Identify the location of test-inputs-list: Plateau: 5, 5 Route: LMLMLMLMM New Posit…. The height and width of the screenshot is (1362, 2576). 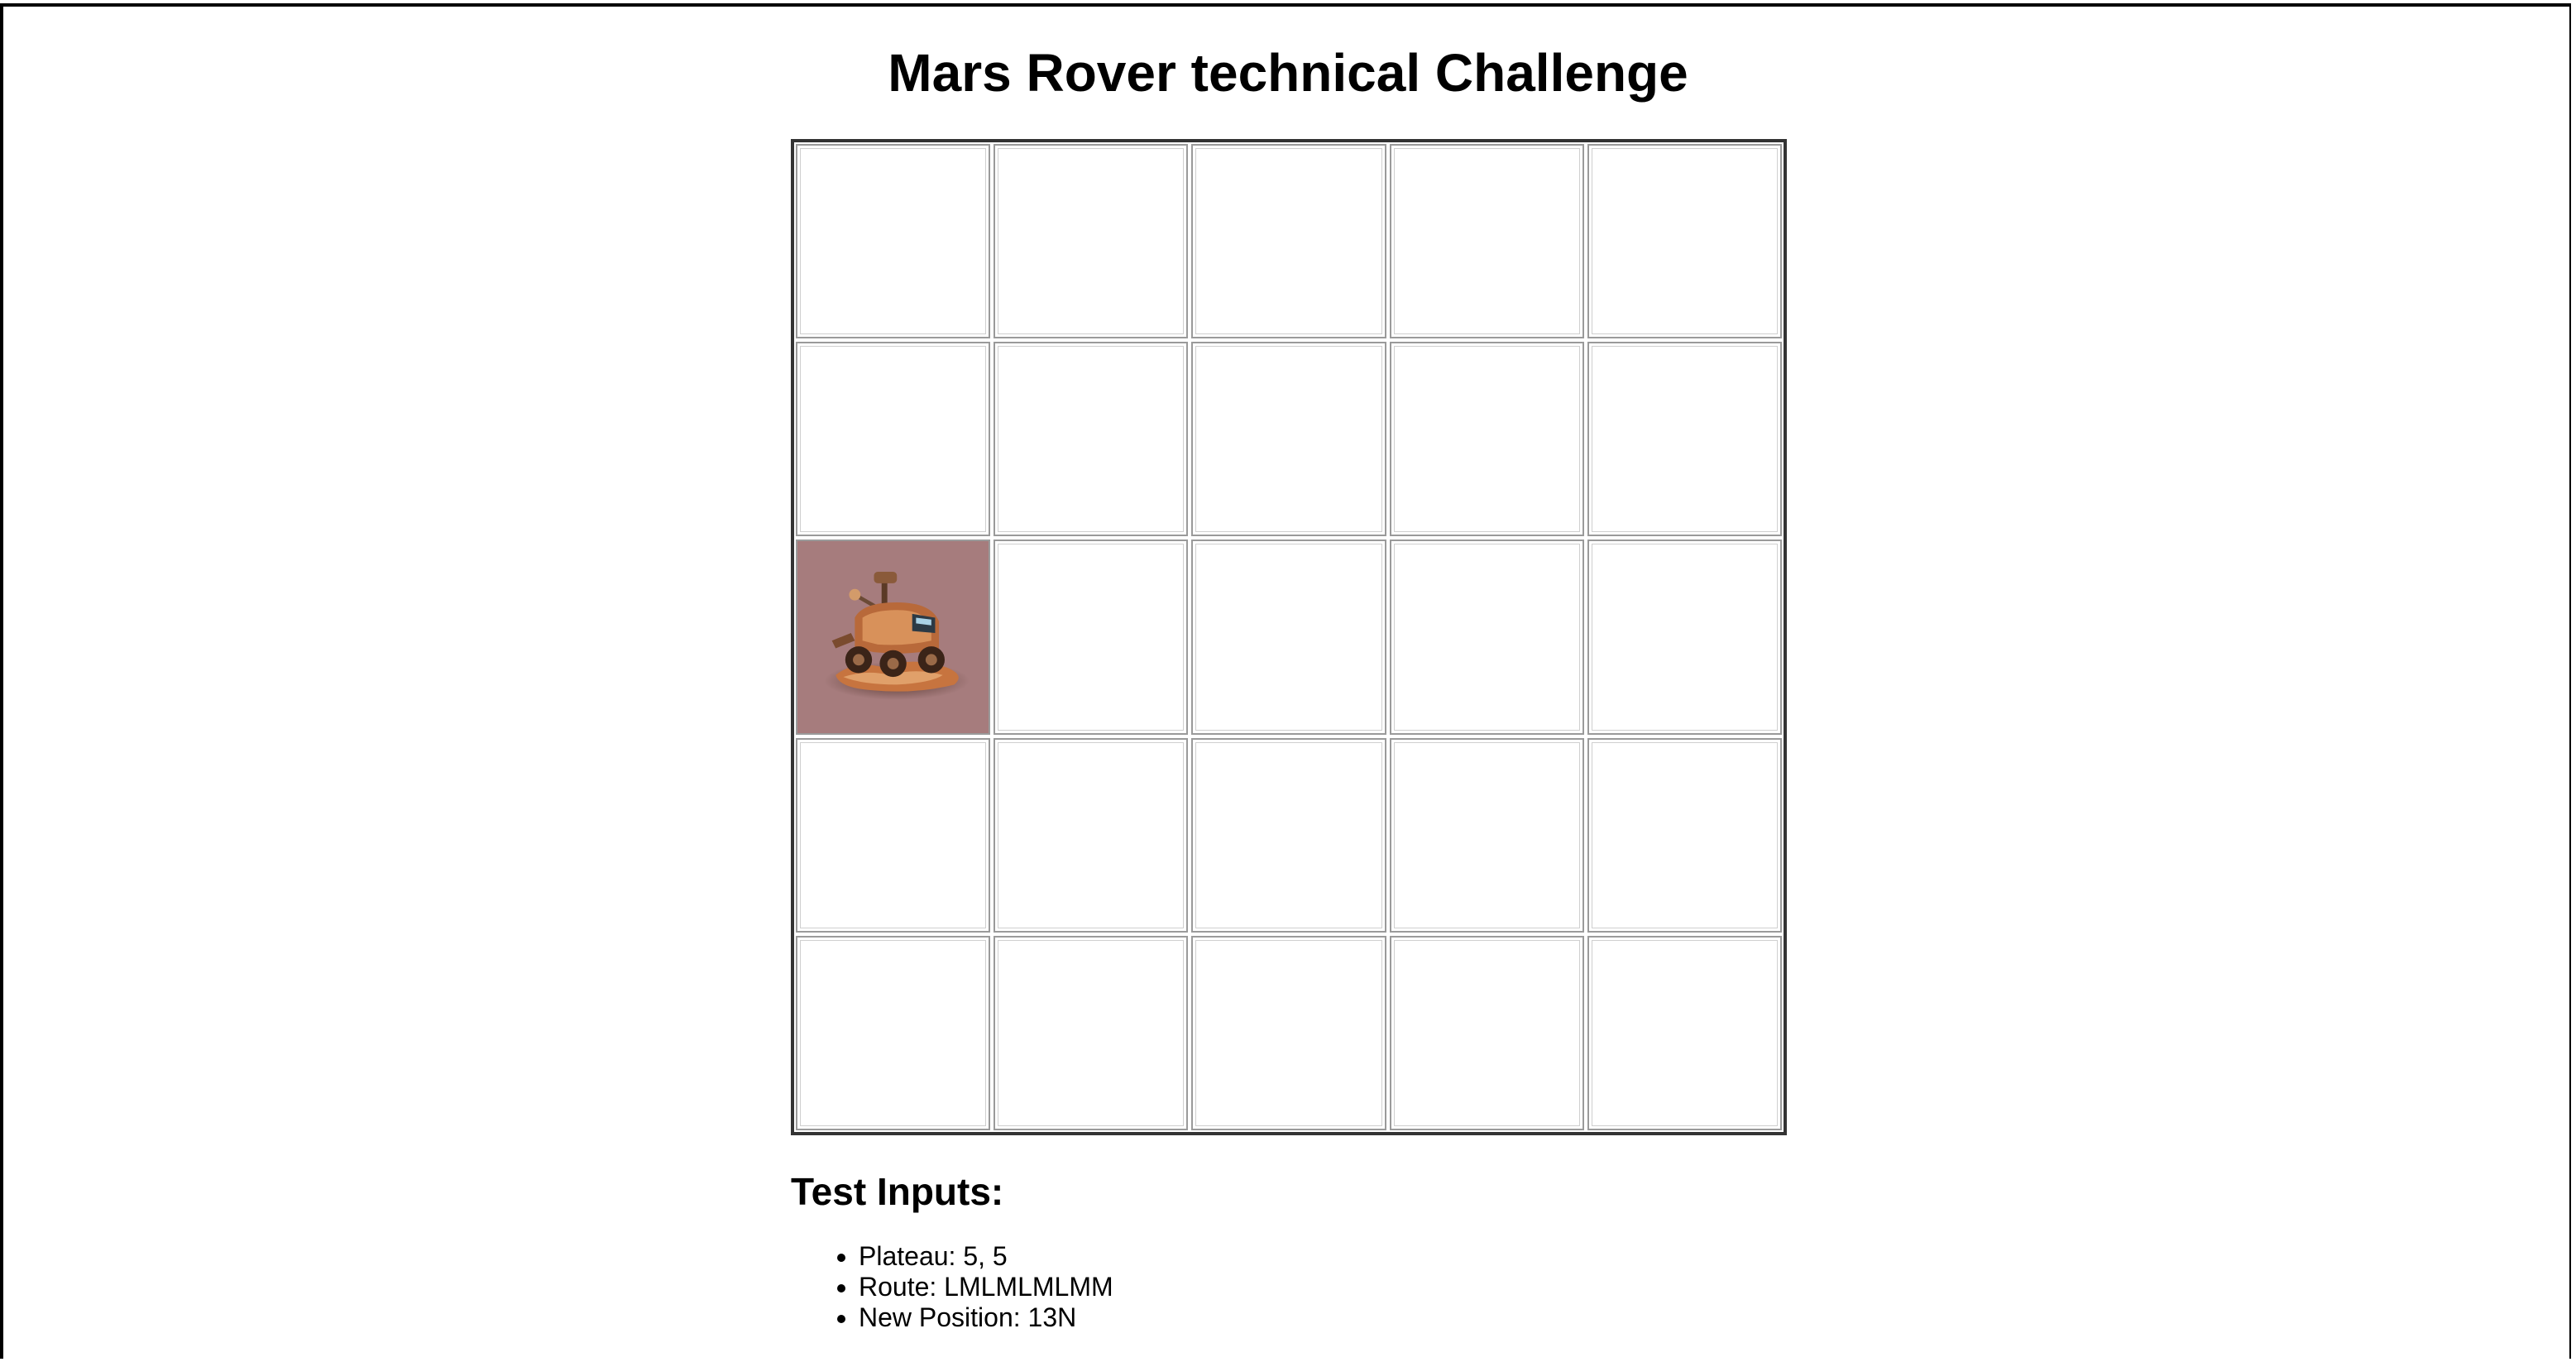
(952, 1287).